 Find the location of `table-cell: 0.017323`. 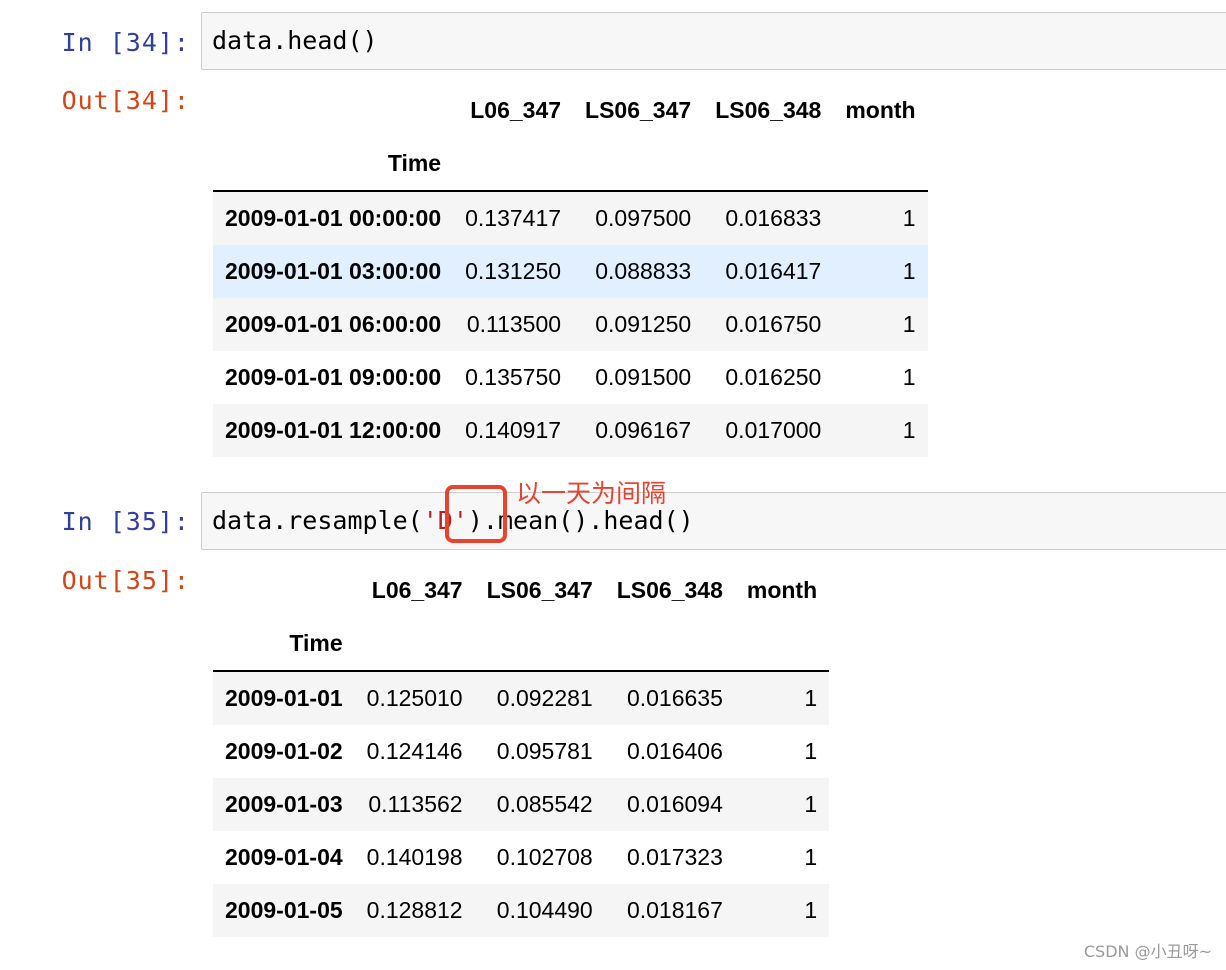

table-cell: 0.017323 is located at coordinates (674, 857).